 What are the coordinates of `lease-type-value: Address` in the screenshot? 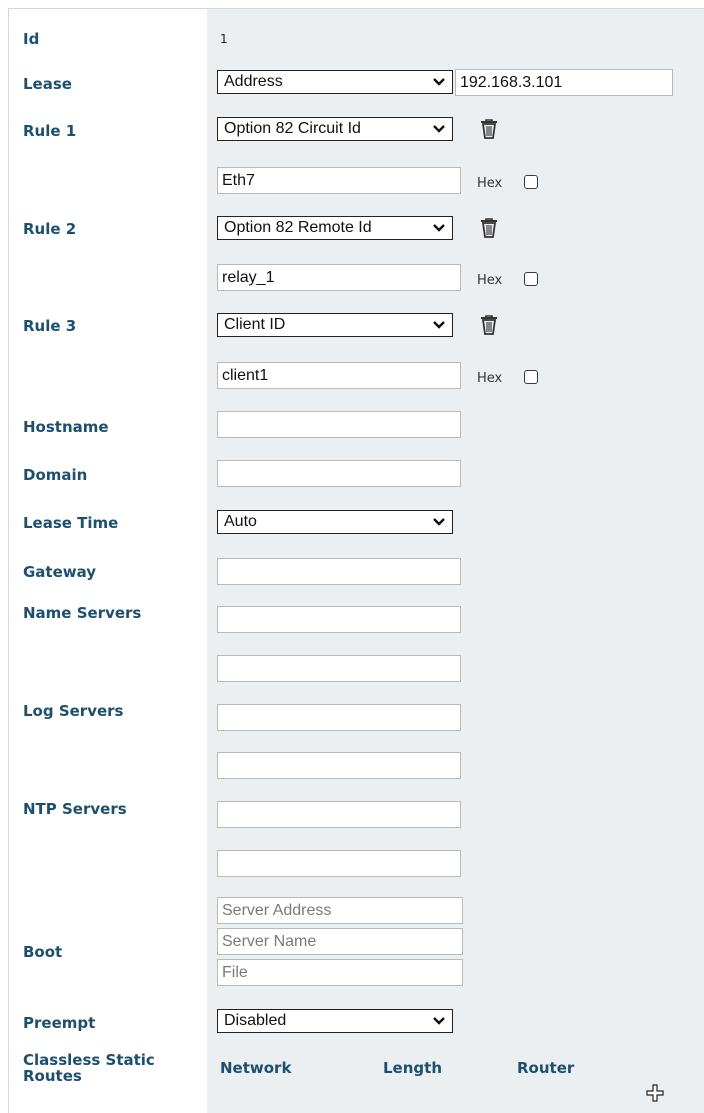 It's located at (253, 81).